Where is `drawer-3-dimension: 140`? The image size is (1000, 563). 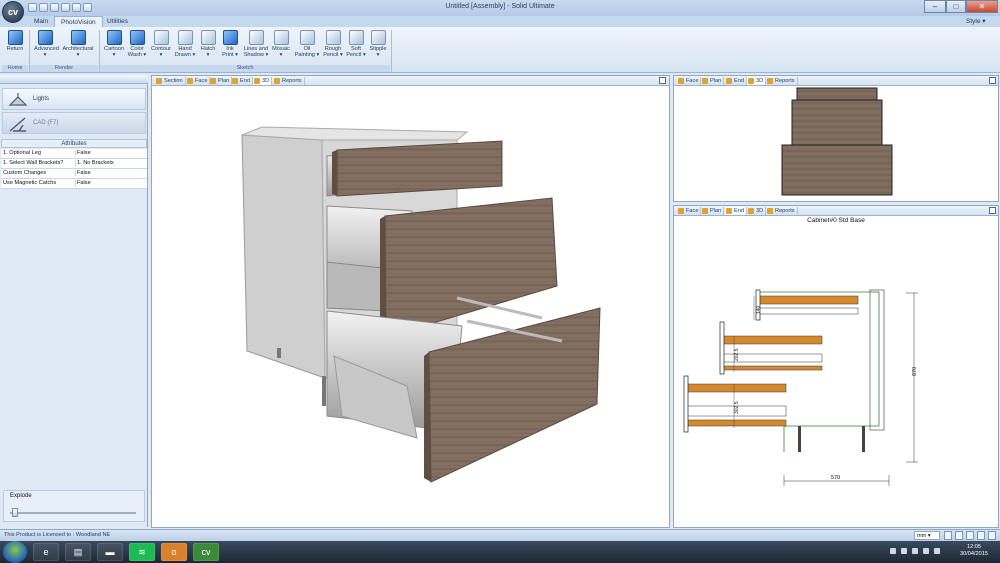
drawer-3-dimension: 140 is located at coordinates (759, 309).